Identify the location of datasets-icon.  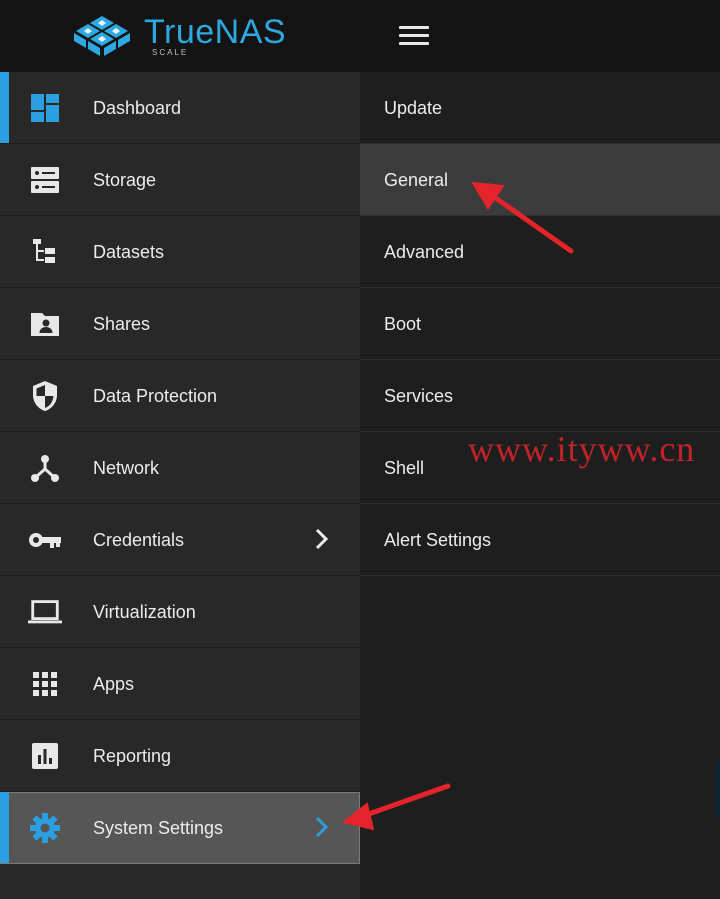
(45, 252).